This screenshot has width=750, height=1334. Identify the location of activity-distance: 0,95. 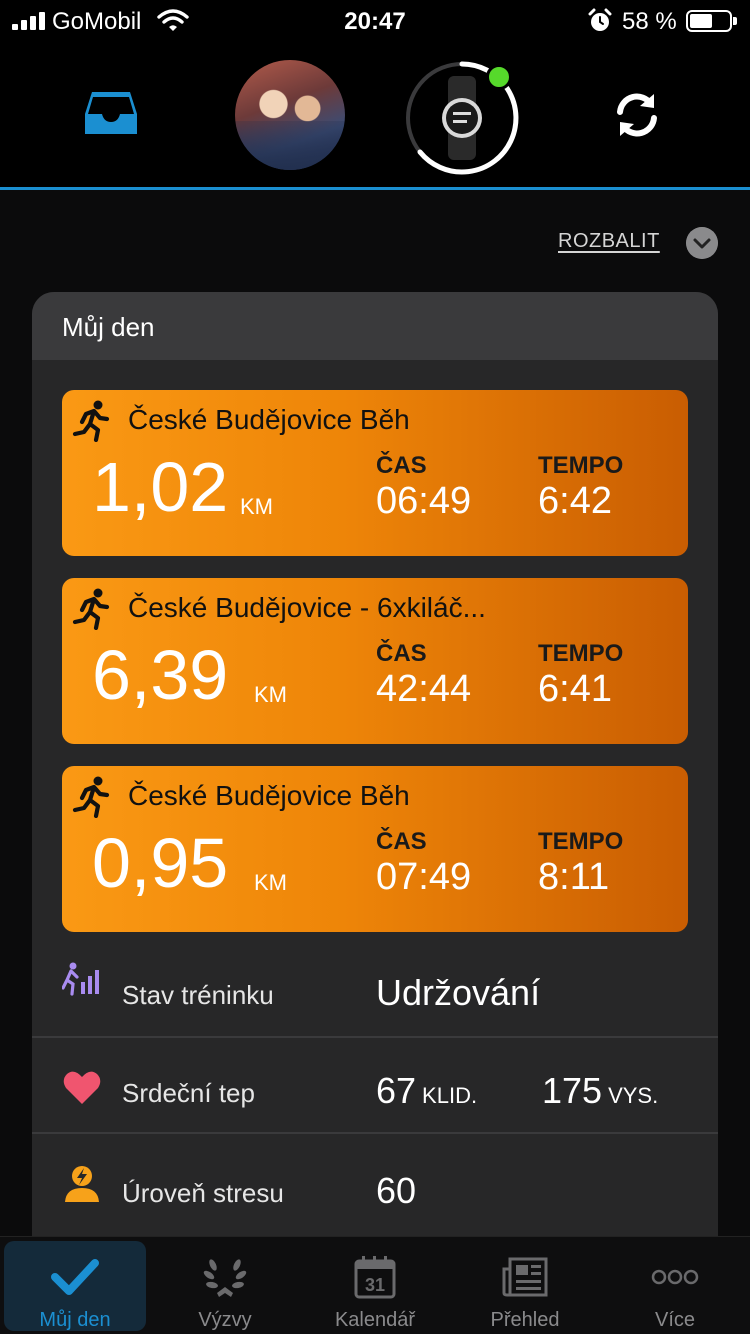
(160, 863).